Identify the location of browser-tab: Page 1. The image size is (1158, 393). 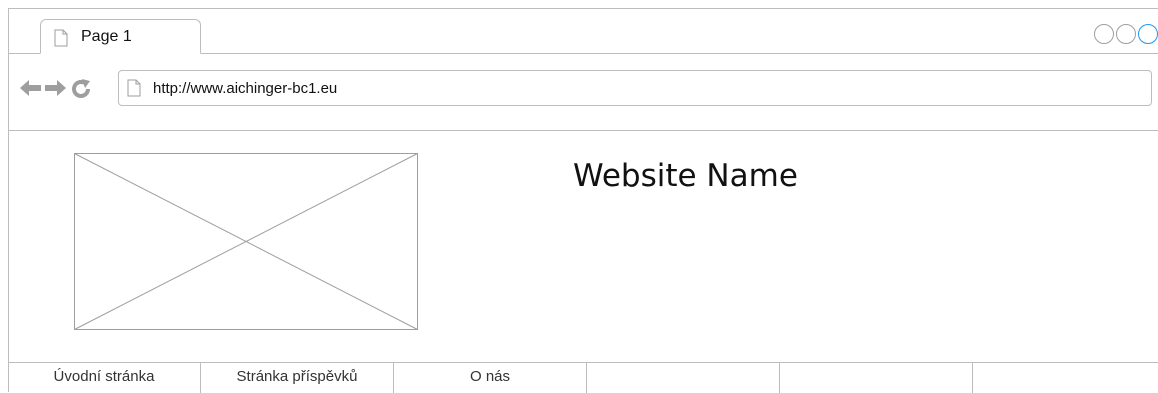
(120, 36).